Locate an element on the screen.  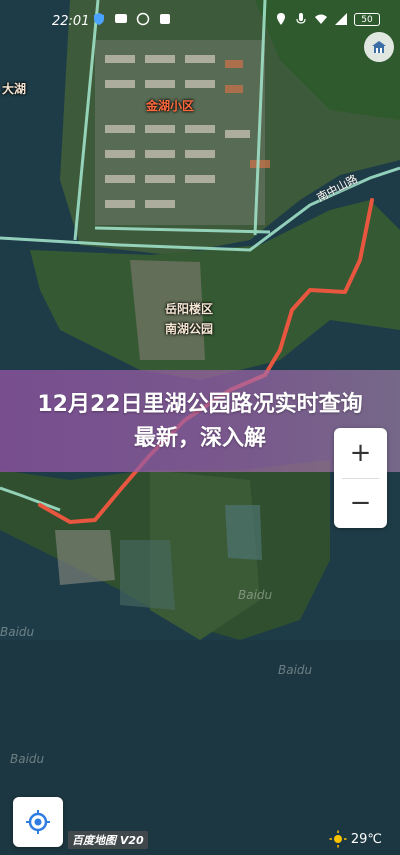
compass-button is located at coordinates (379, 47).